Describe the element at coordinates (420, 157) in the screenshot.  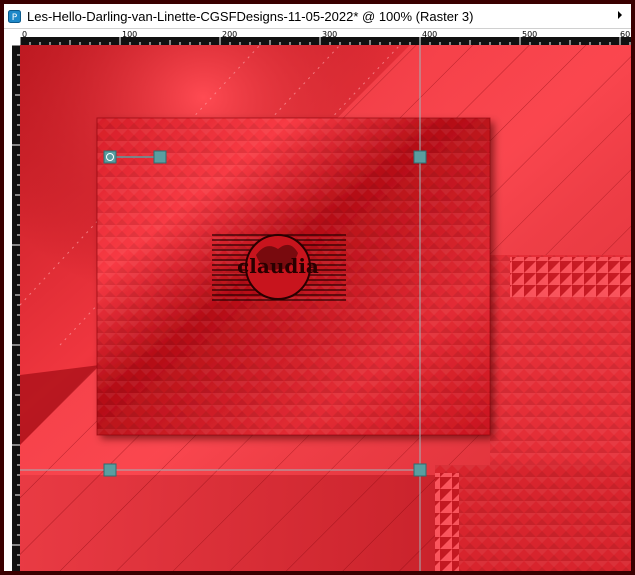
I see `handle-top-right` at that location.